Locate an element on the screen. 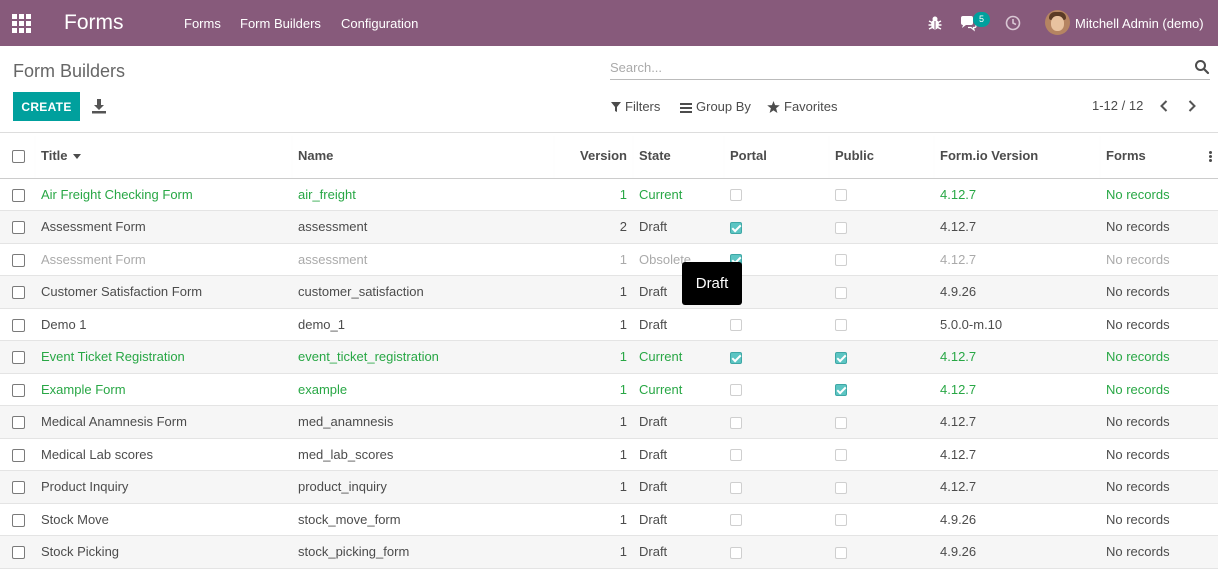 This screenshot has width=1218, height=584. favorites-button: Favorites is located at coordinates (802, 107).